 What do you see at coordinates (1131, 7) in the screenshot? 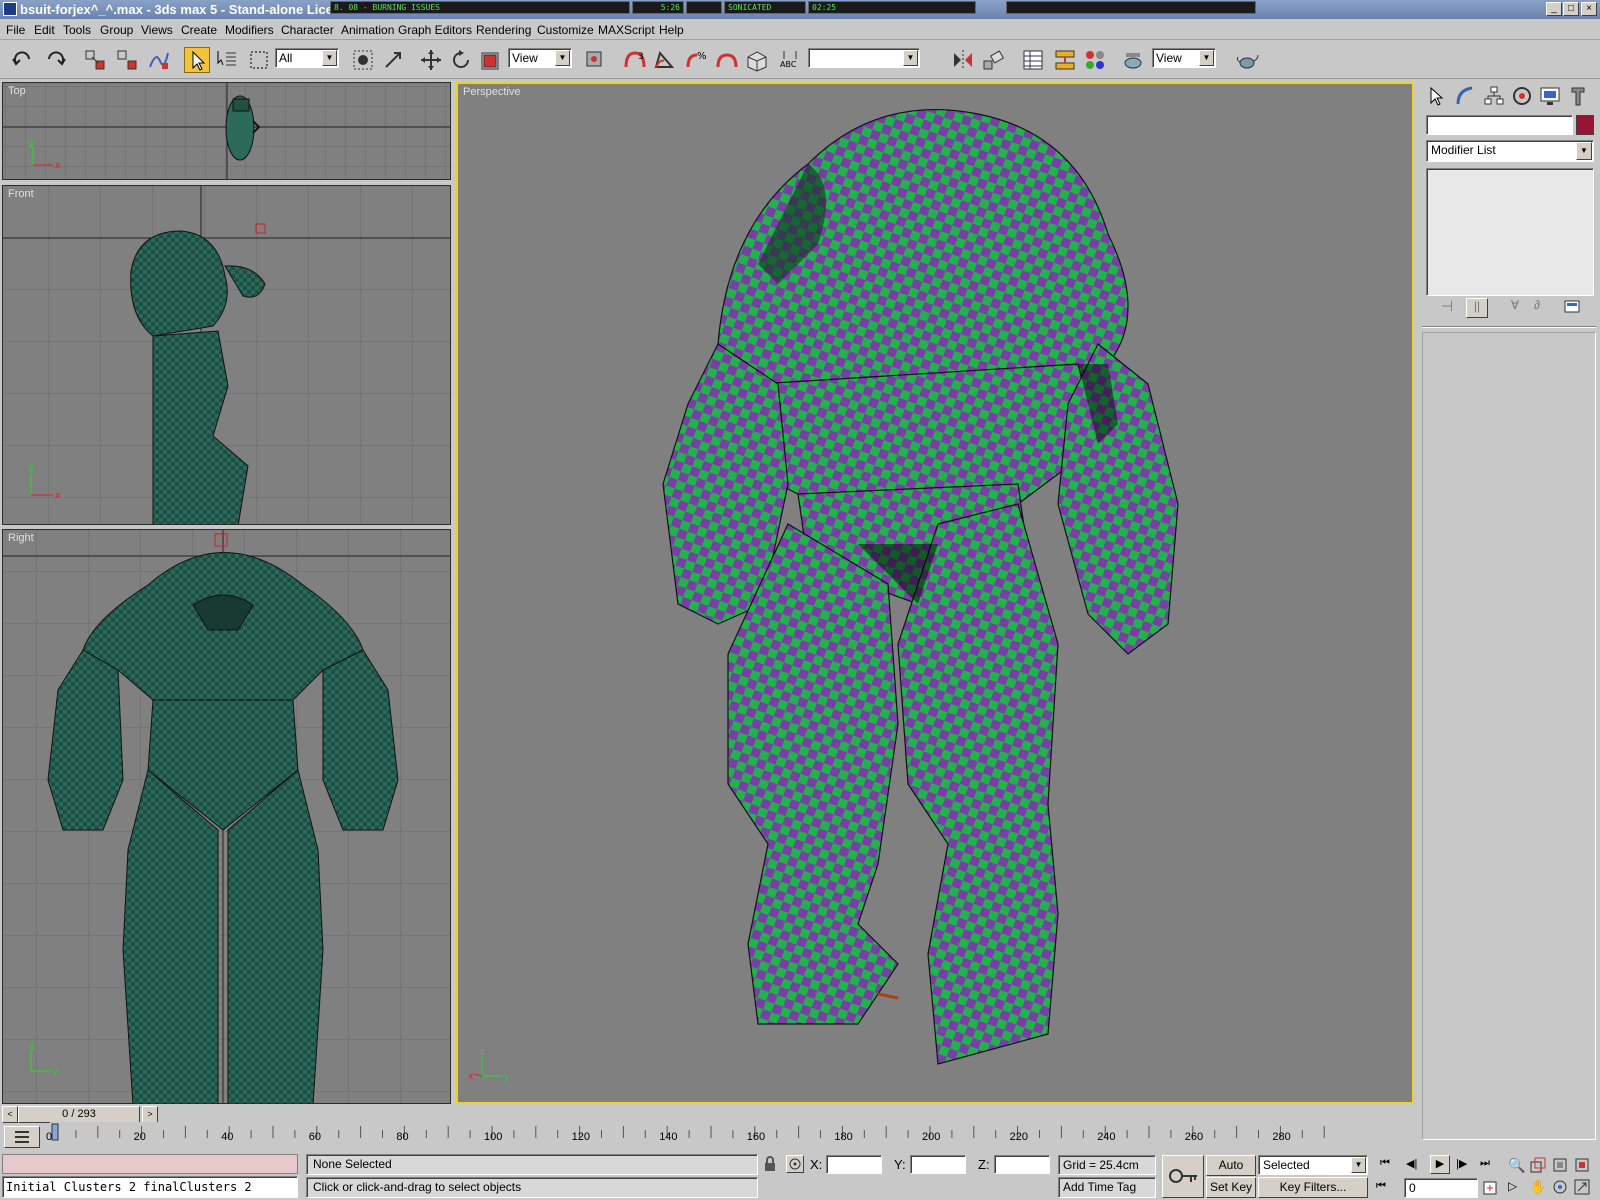
I see `winamp-seek-bar` at bounding box center [1131, 7].